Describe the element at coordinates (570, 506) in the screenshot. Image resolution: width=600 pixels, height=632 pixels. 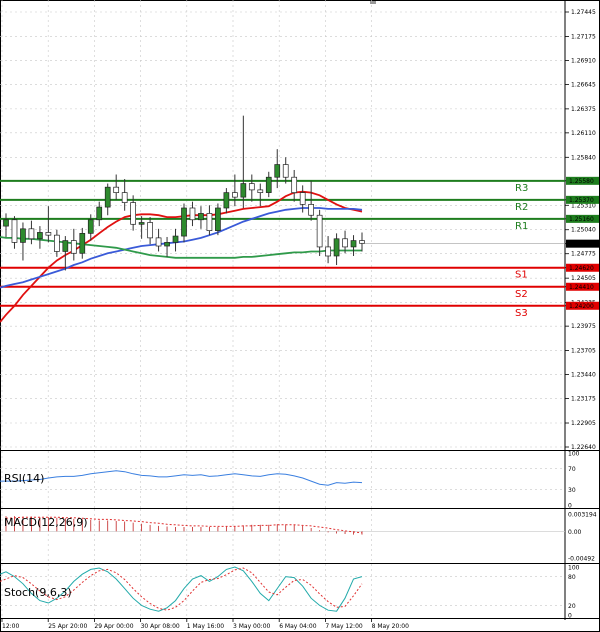
I see `rsi-y-tick-label: 0` at that location.